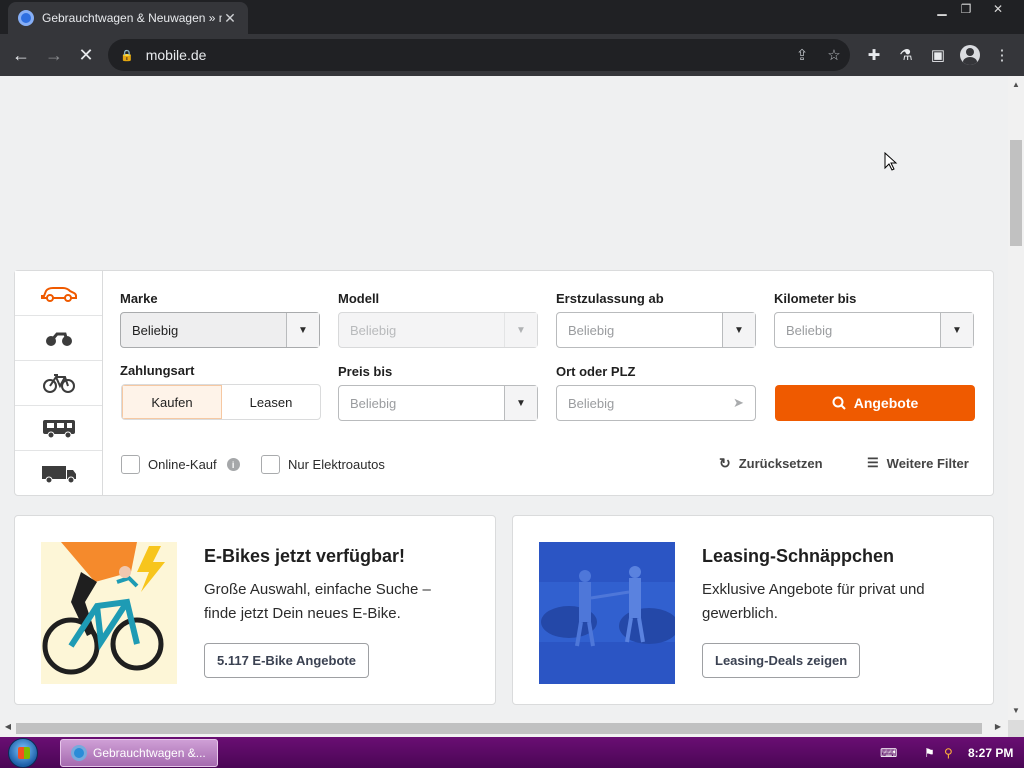 The height and width of the screenshot is (768, 1024). Describe the element at coordinates (1016, 193) in the screenshot. I see `vertical-scroll-thumb` at that location.